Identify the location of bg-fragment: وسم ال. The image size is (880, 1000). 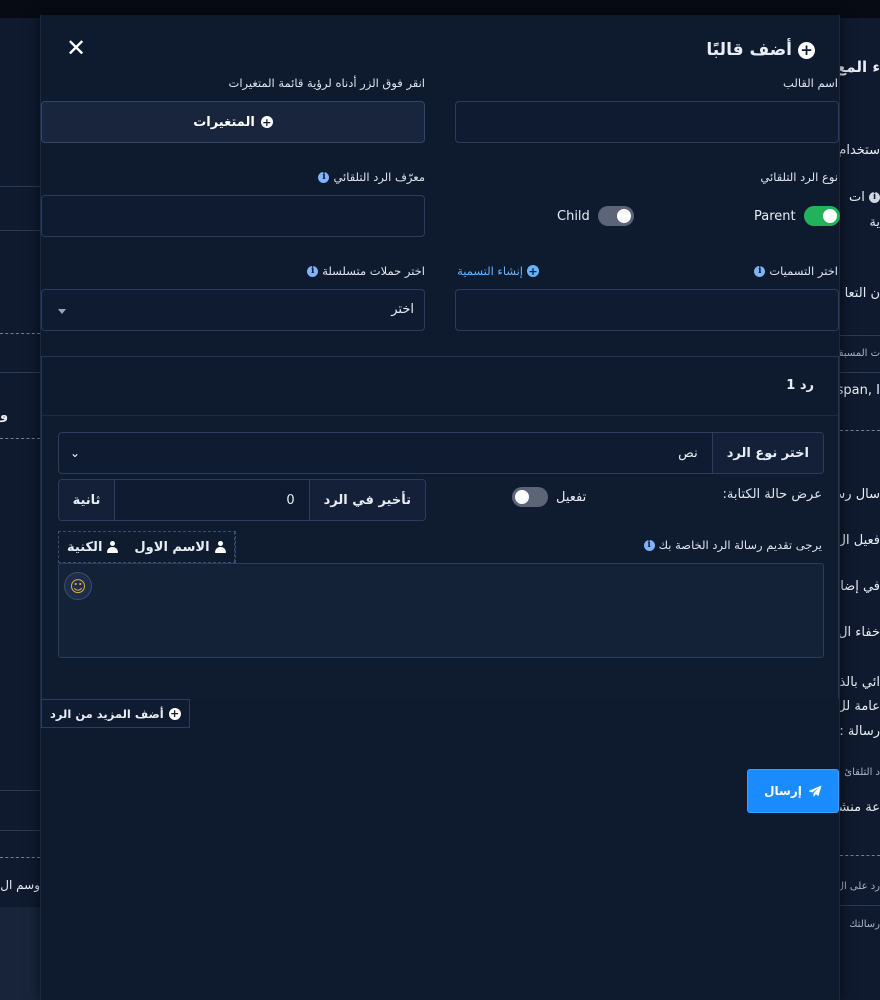
(20, 885).